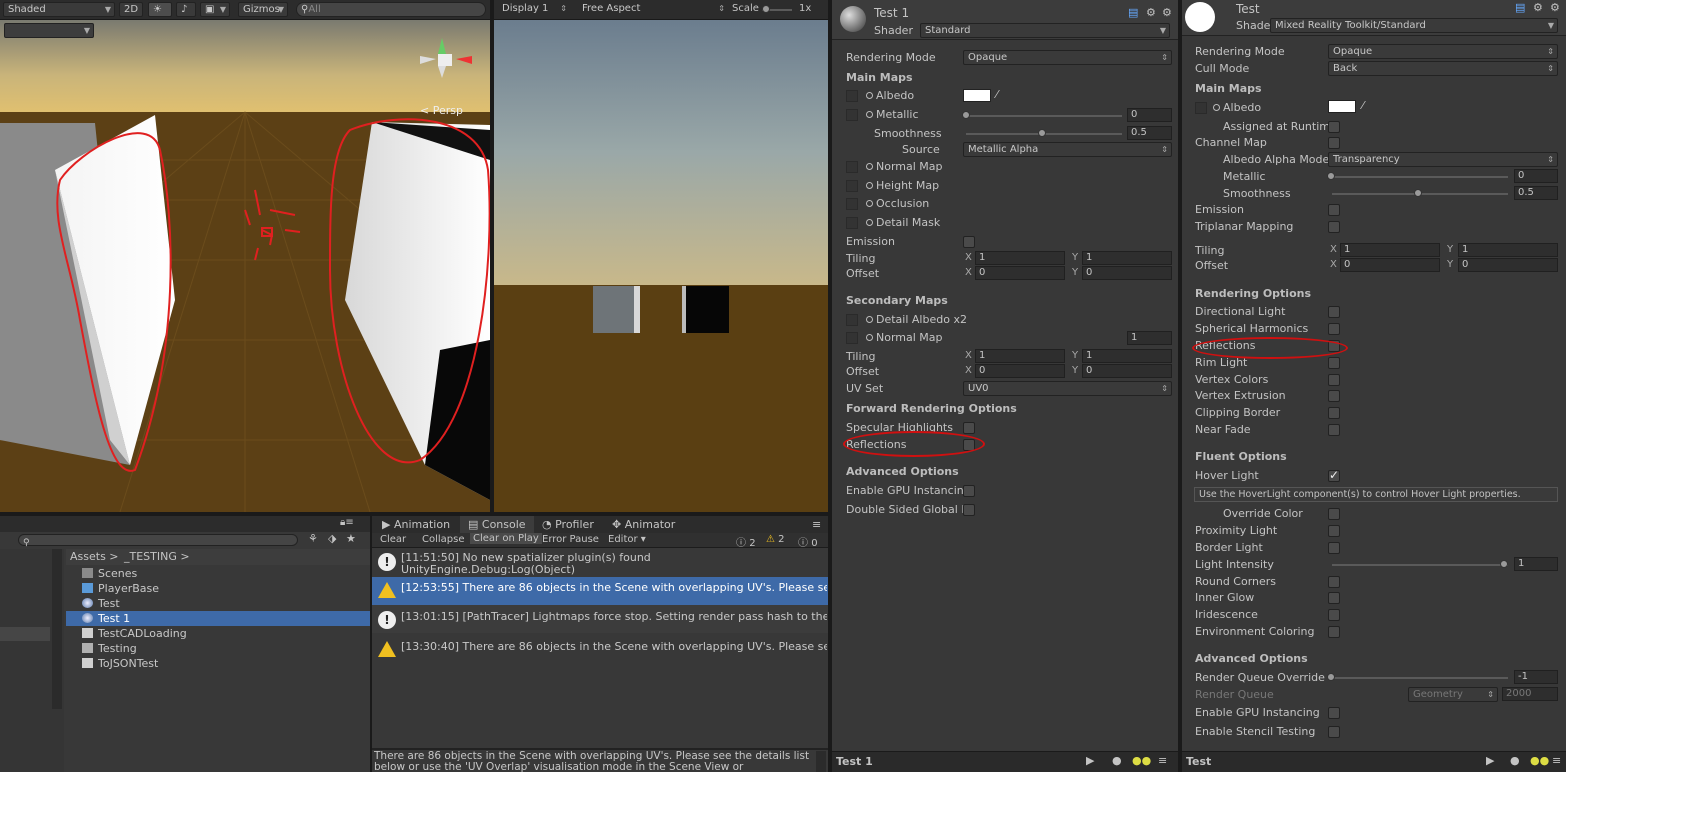 The image size is (1686, 830). Describe the element at coordinates (1515, 760) in the screenshot. I see `sphere-icon: ●` at that location.